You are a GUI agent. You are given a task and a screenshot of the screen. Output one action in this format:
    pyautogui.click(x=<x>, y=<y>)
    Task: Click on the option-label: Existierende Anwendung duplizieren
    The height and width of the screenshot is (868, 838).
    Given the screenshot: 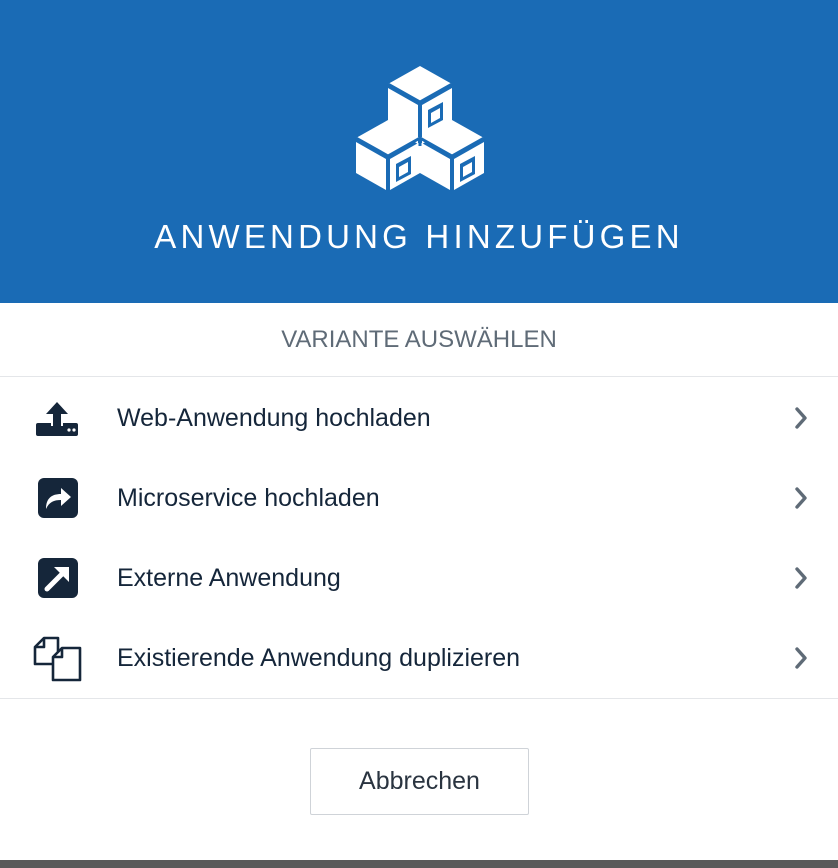 What is the action you would take?
    pyautogui.click(x=319, y=658)
    